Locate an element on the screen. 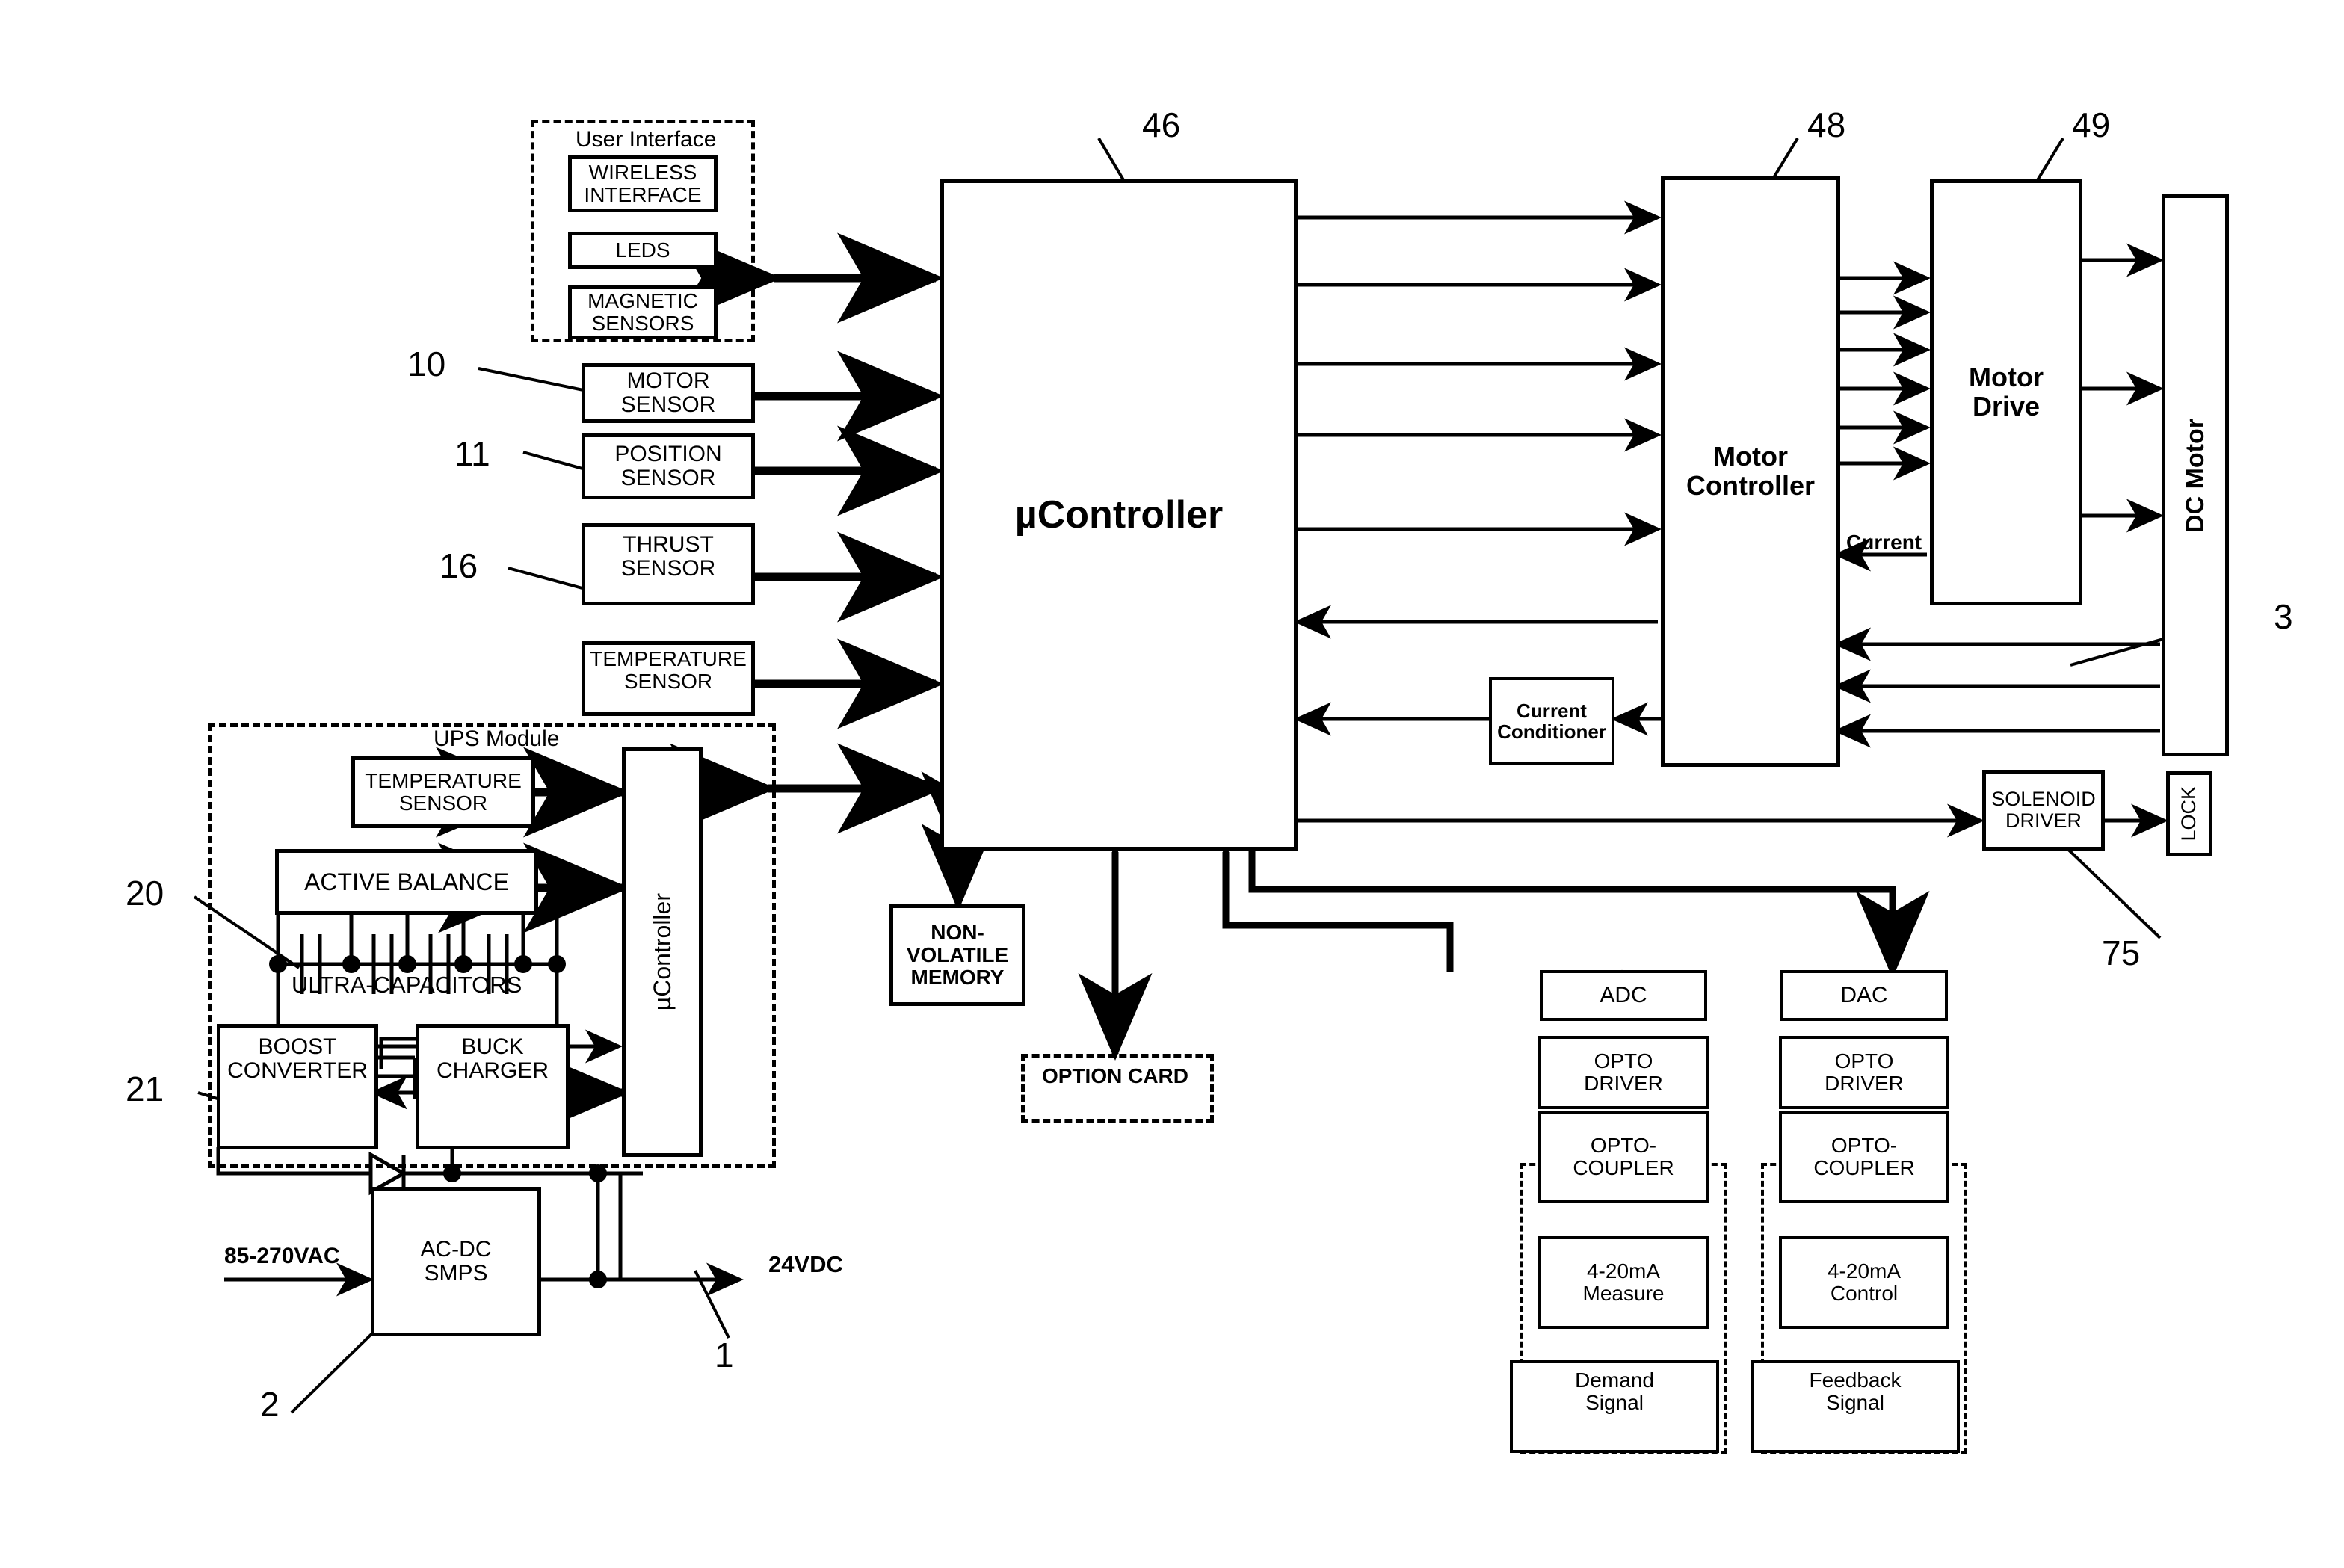 This screenshot has width=2344, height=1568. wireless-interface-block: WIRELESS INTERFACE is located at coordinates (643, 183).